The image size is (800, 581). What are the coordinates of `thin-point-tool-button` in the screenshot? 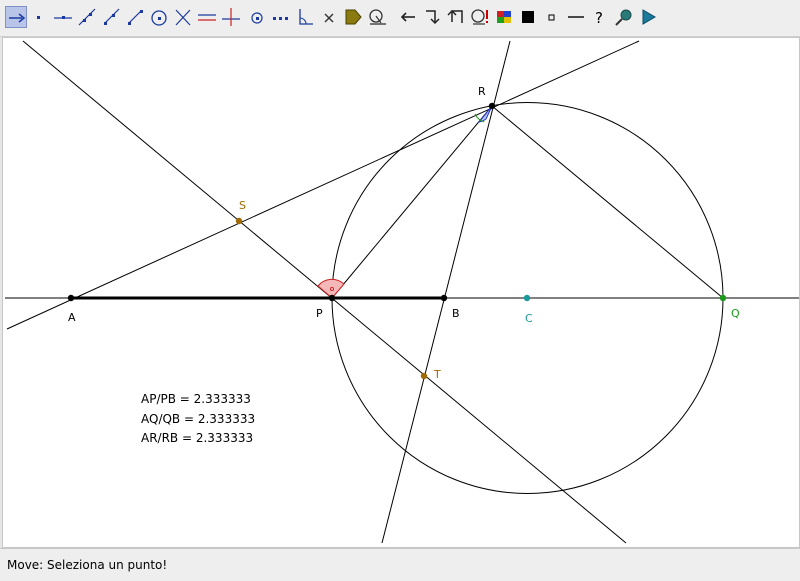 It's located at (552, 17).